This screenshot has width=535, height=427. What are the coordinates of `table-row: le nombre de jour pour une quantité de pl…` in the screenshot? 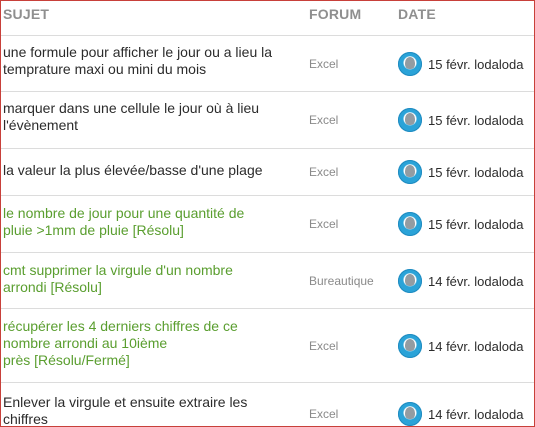 It's located at (267, 224).